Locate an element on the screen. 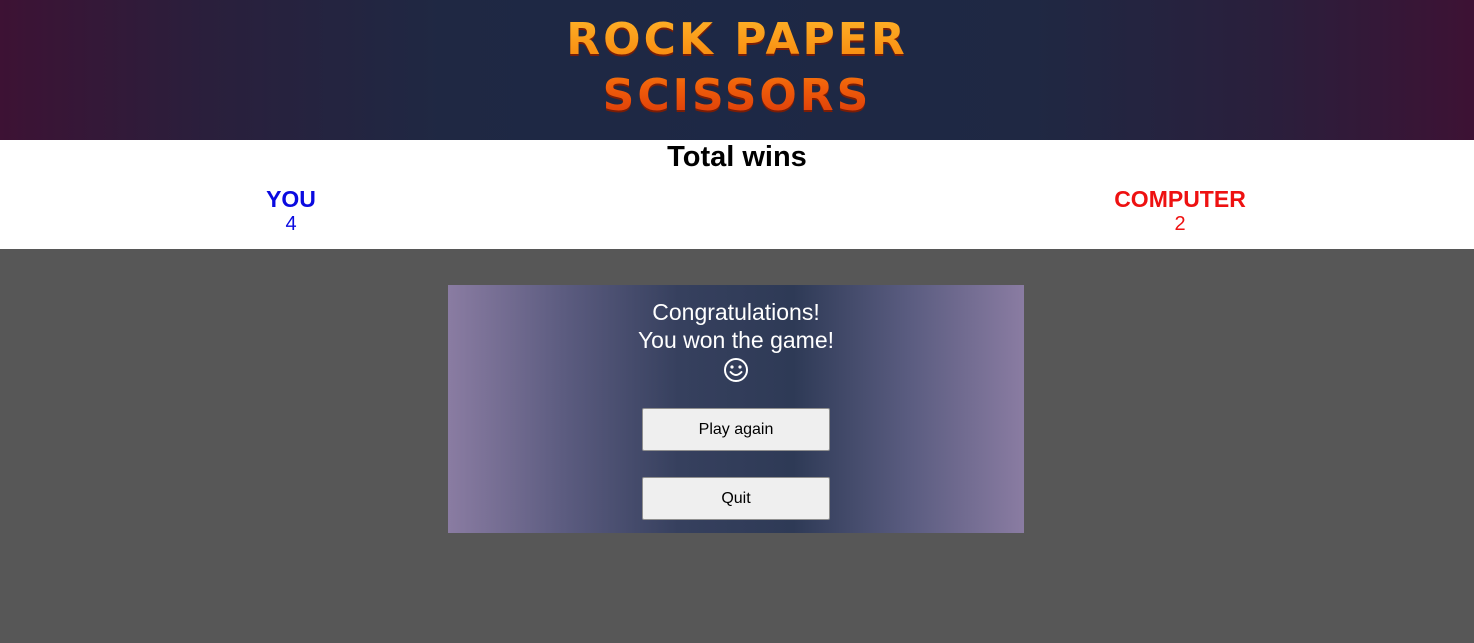 Image resolution: width=1474 pixels, height=643 pixels. player-score-panel: YOU 4 is located at coordinates (291, 211).